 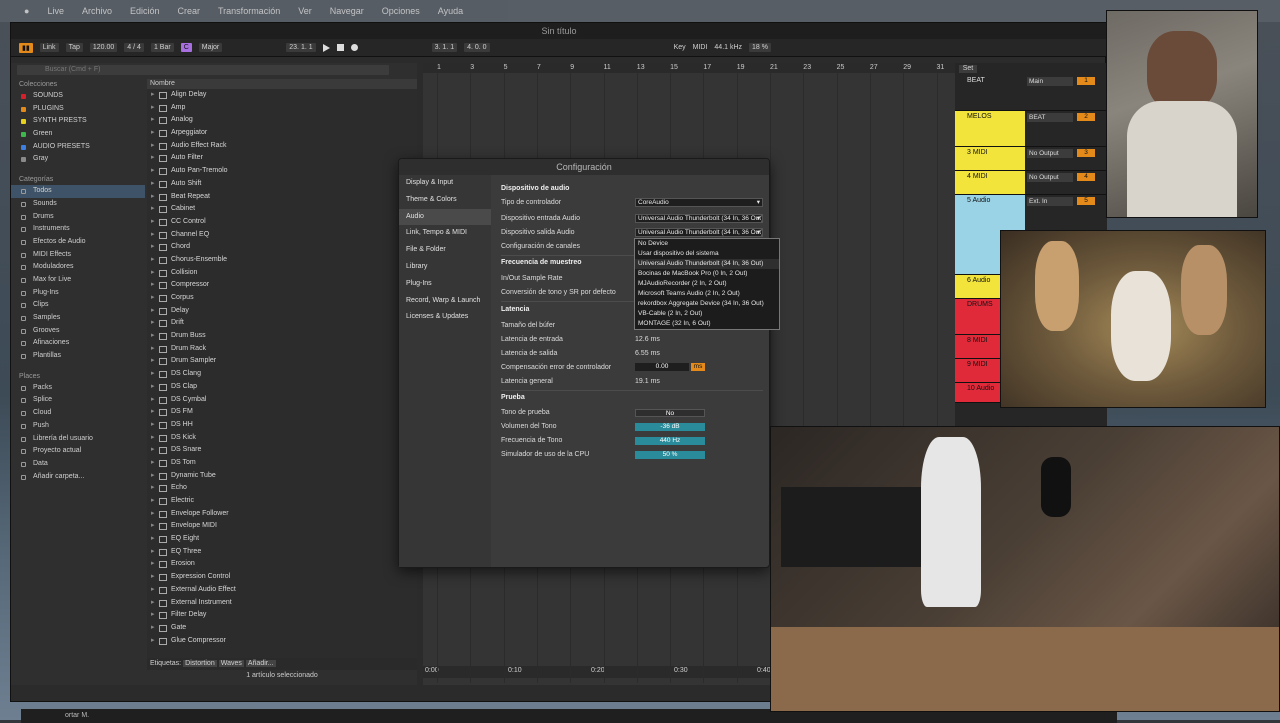 I want to click on menu-item-0: Live, so click(x=55, y=11).